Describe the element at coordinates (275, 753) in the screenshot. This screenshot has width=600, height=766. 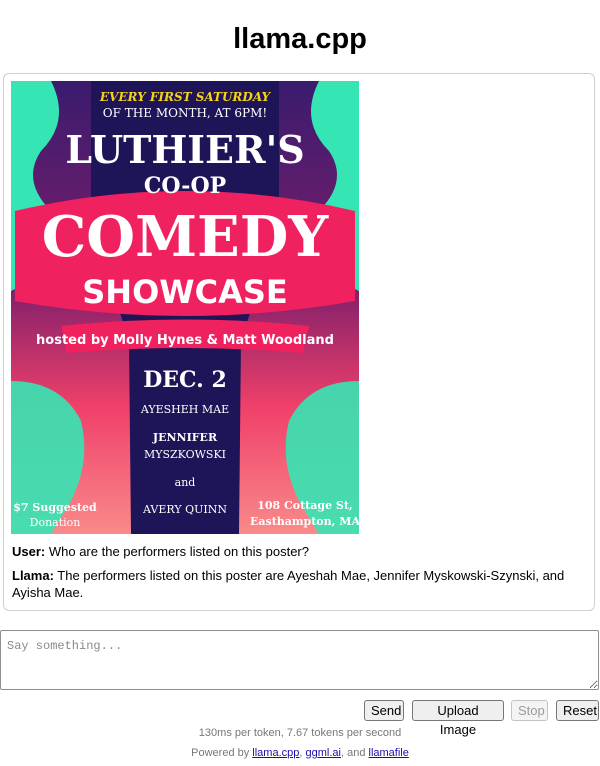
I see `footer-link-llamacpp: llama.cpp` at that location.